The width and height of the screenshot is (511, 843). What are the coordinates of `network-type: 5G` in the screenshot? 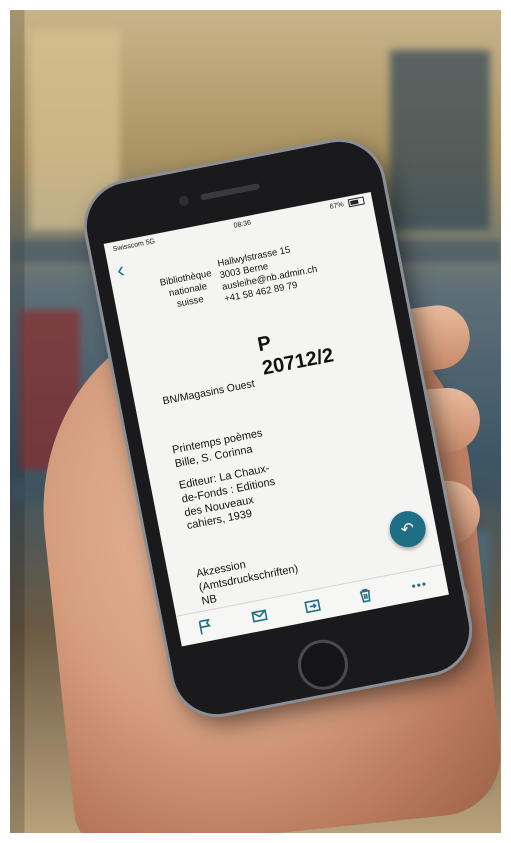 It's located at (150, 242).